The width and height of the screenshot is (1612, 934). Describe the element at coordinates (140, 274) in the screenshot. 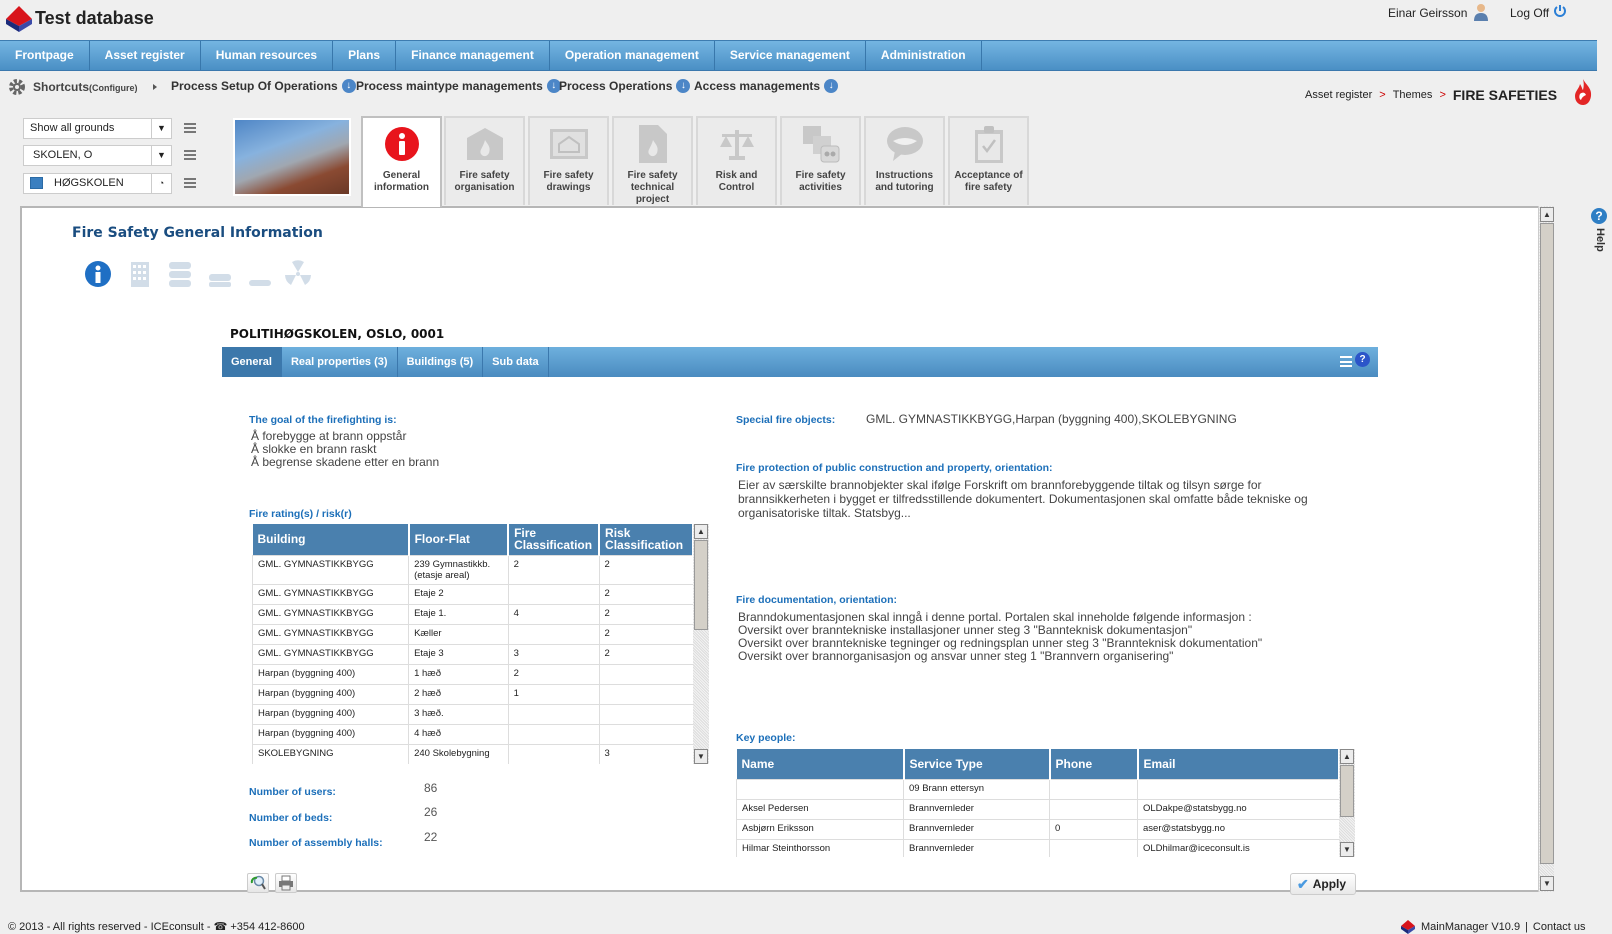

I see `building-icon` at that location.